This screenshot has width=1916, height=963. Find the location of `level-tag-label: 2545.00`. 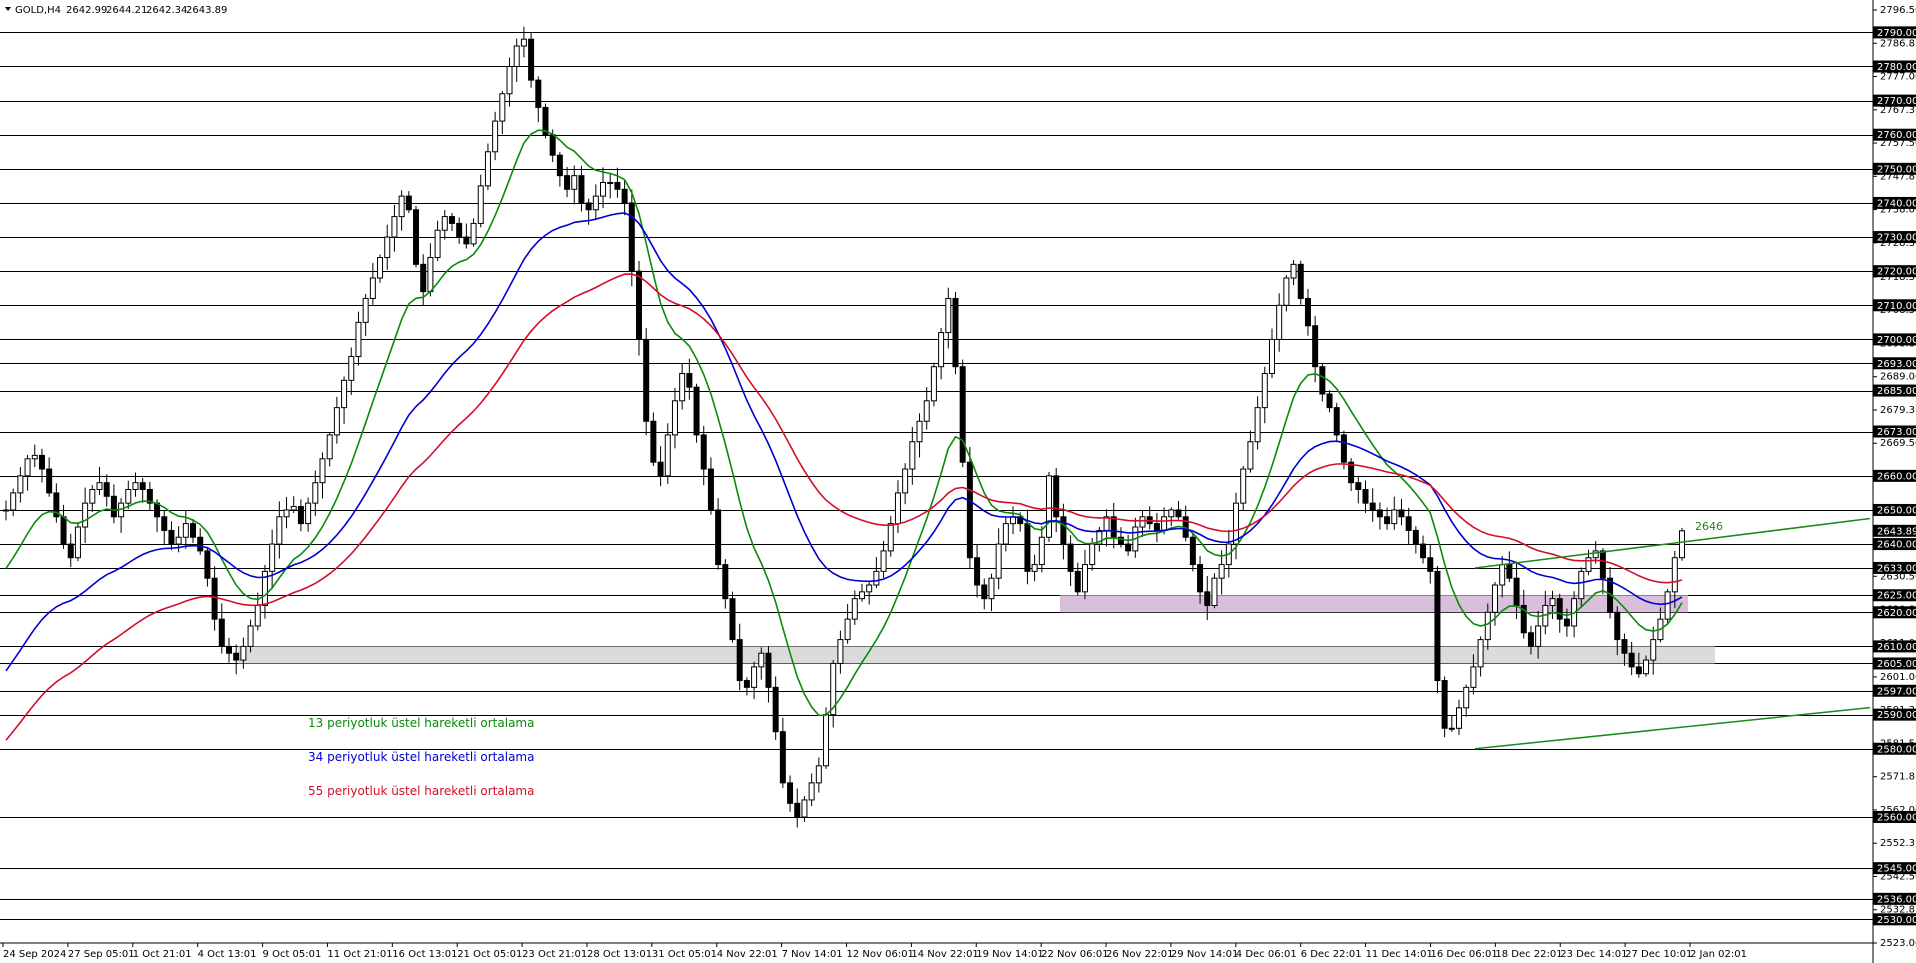

level-tag-label: 2545.00 is located at coordinates (1896, 869).